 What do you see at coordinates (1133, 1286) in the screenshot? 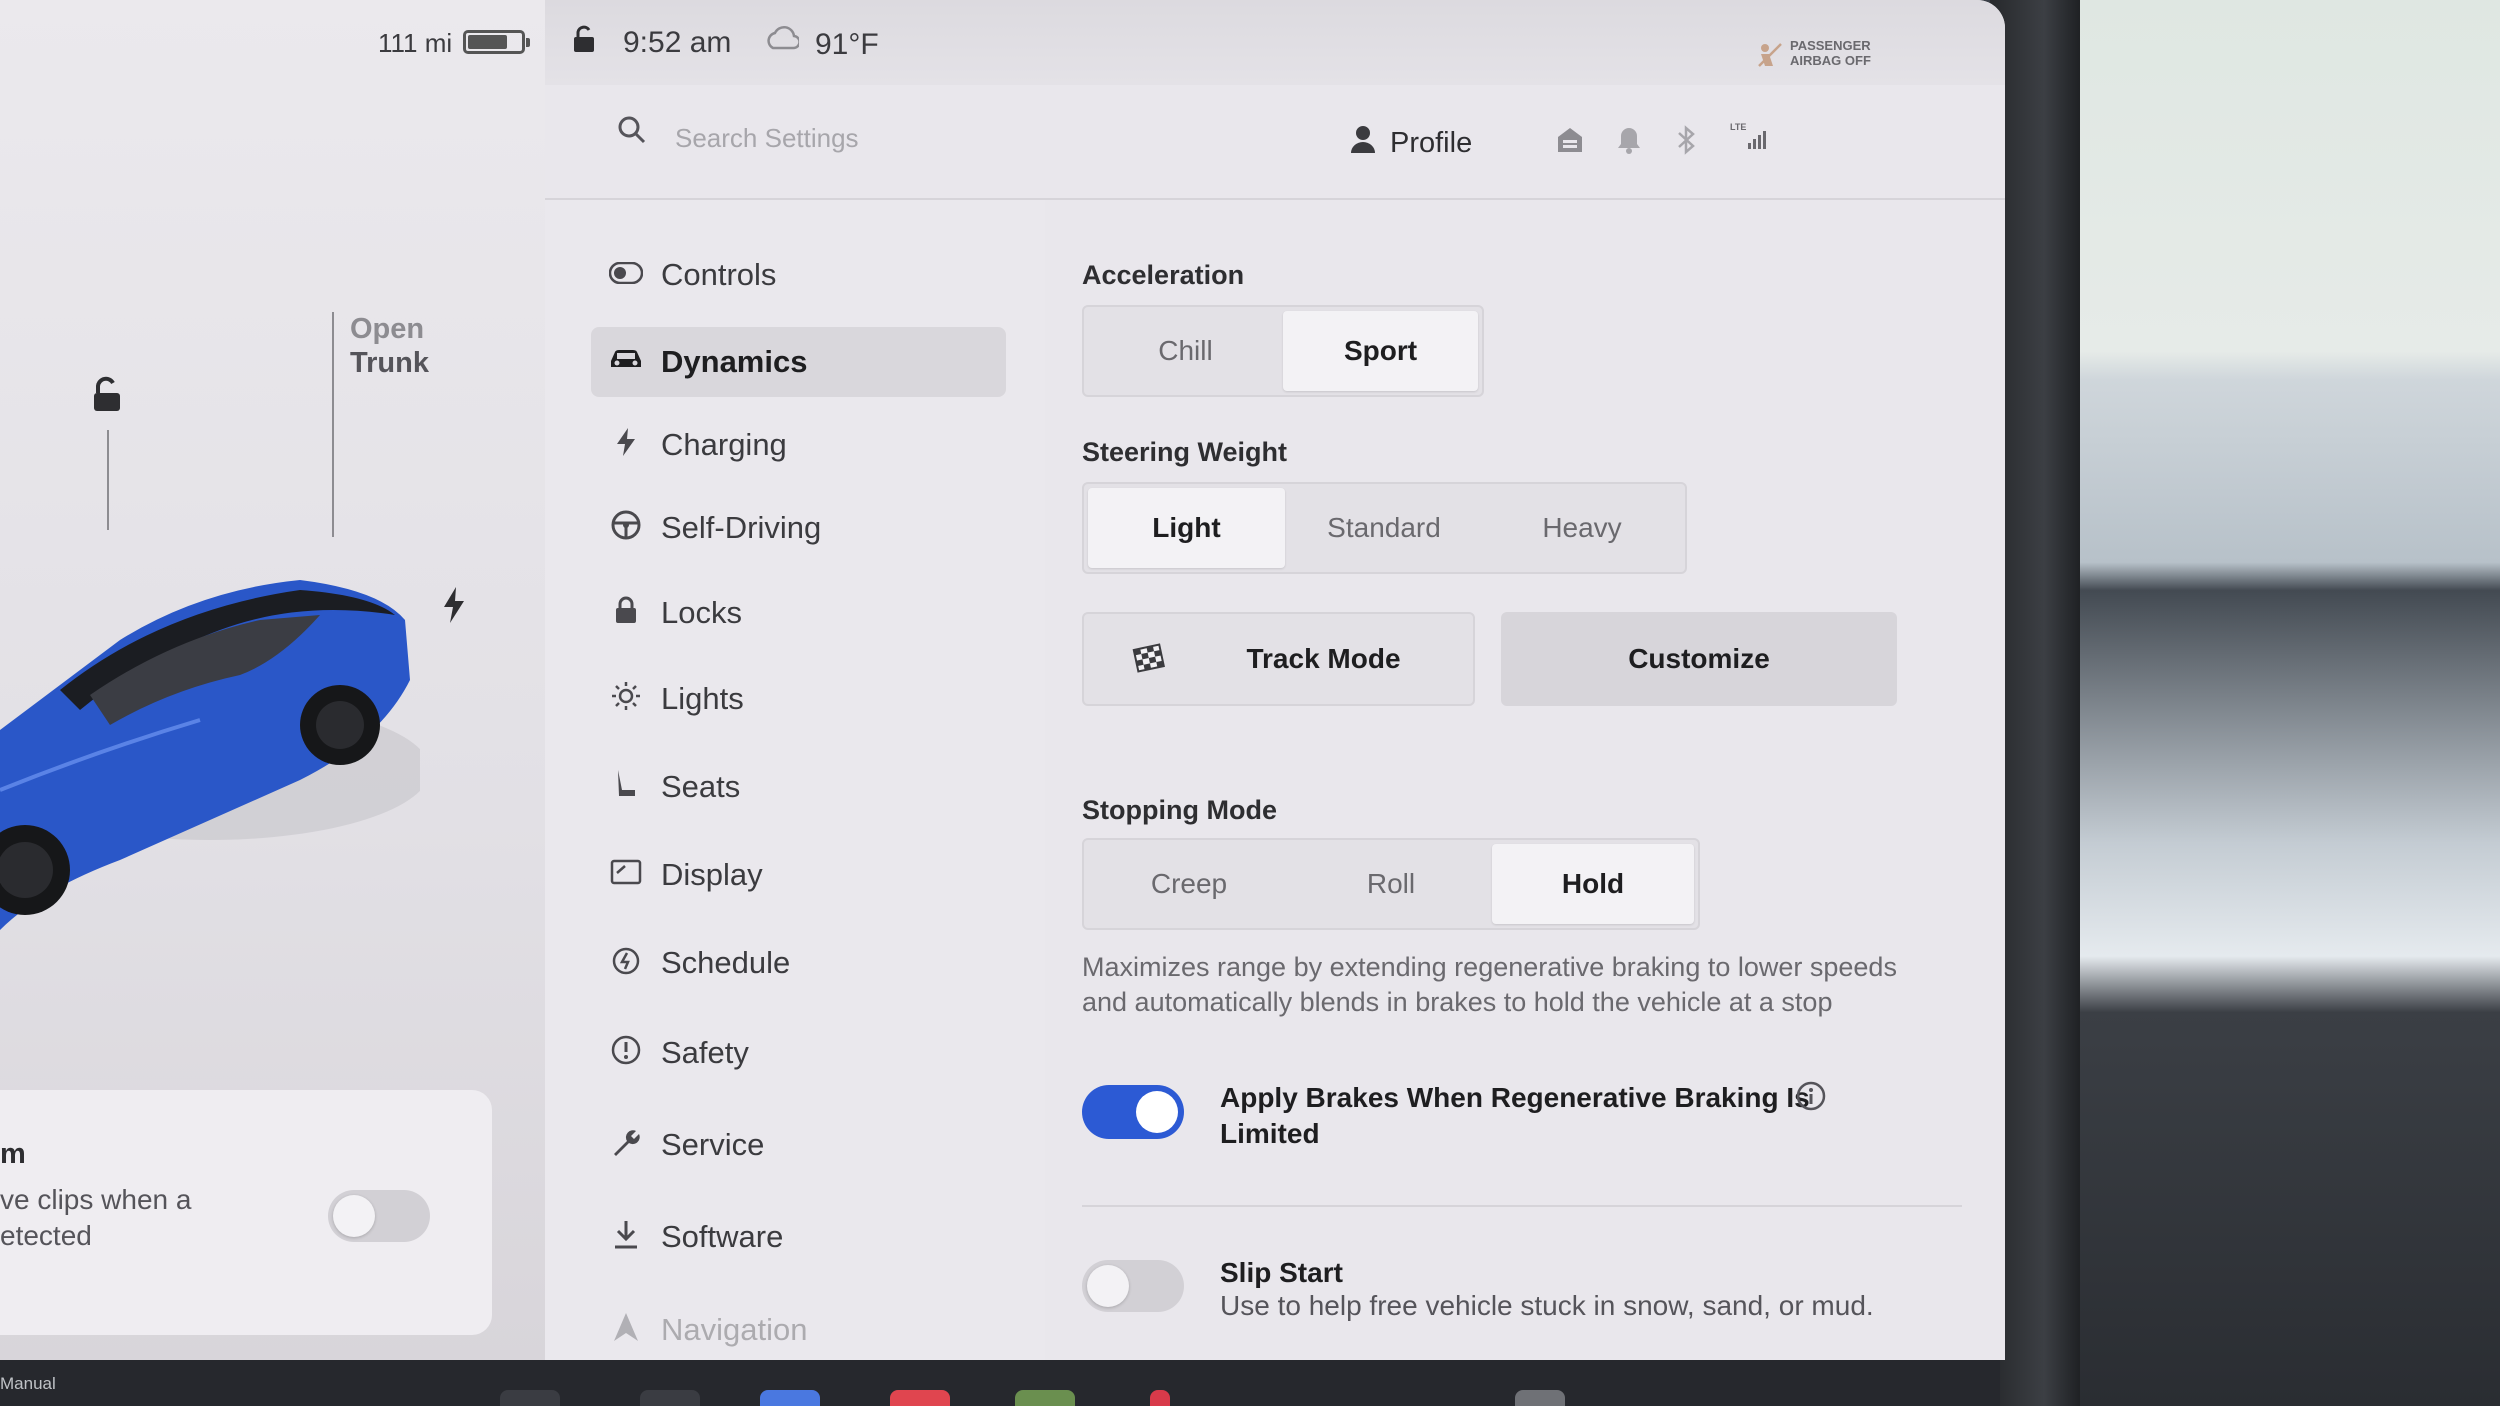
I see `slip-start-toggle` at bounding box center [1133, 1286].